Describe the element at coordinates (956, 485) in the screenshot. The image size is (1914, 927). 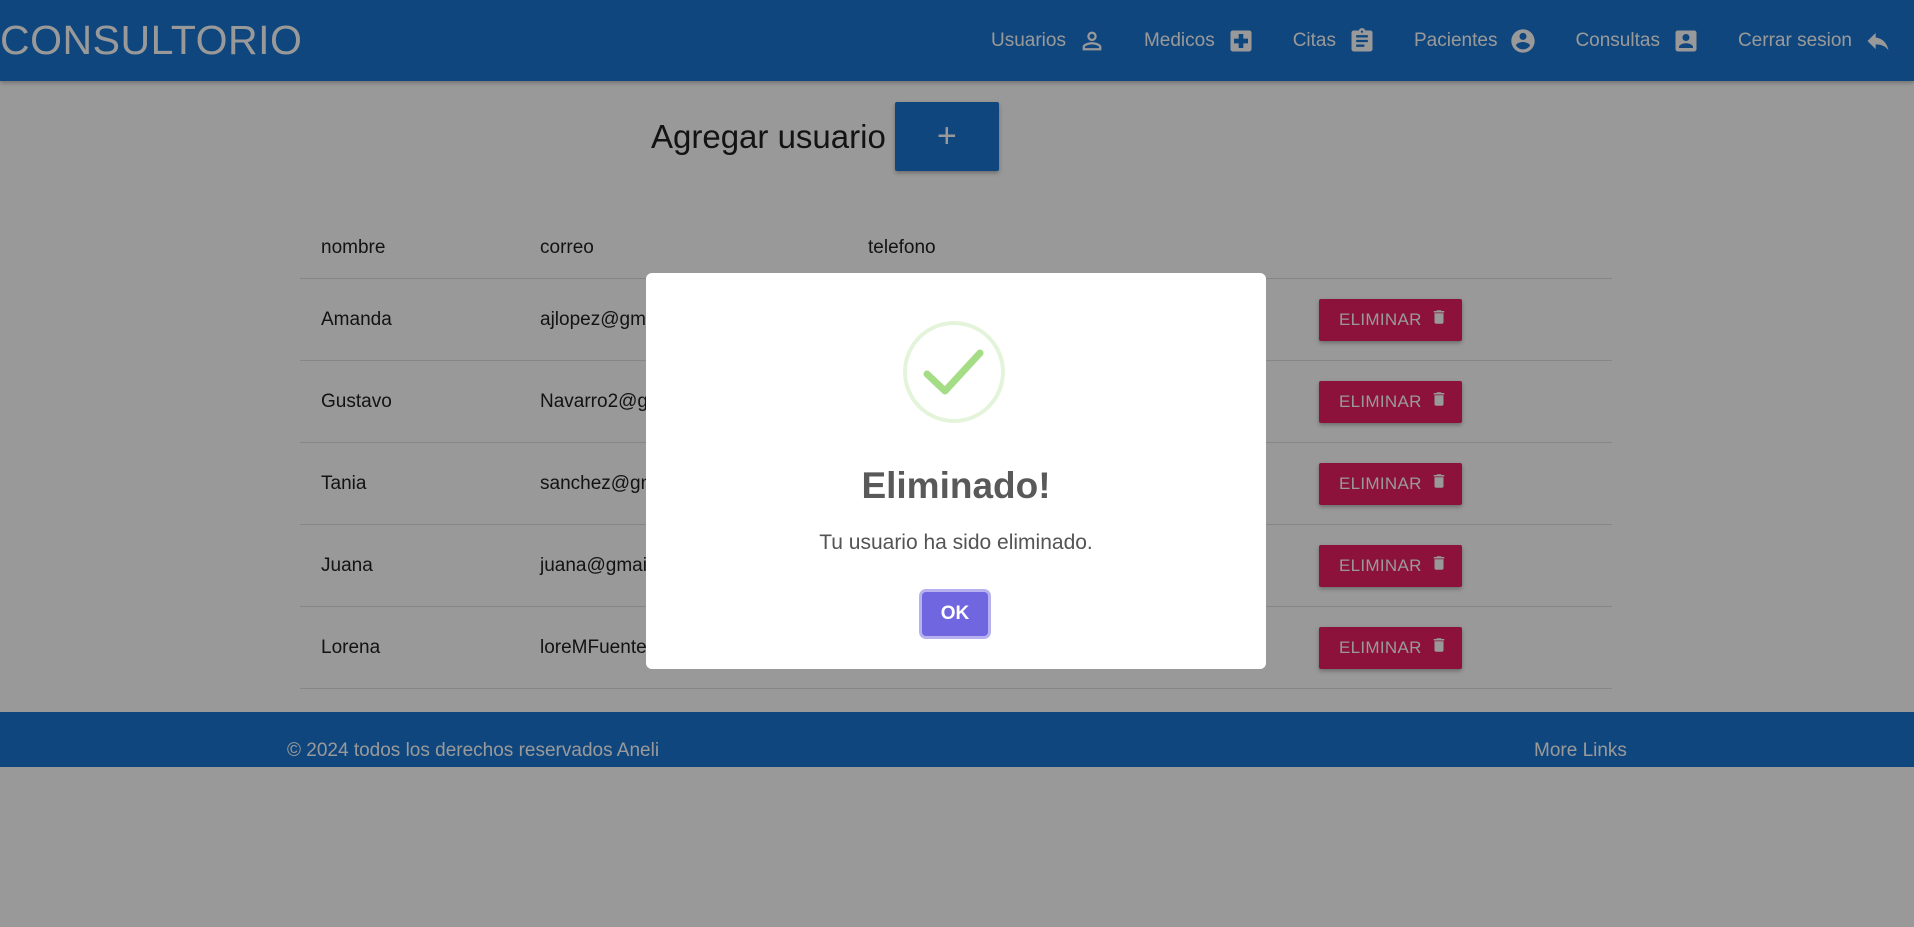
I see `dialog-title: Eliminado!` at that location.